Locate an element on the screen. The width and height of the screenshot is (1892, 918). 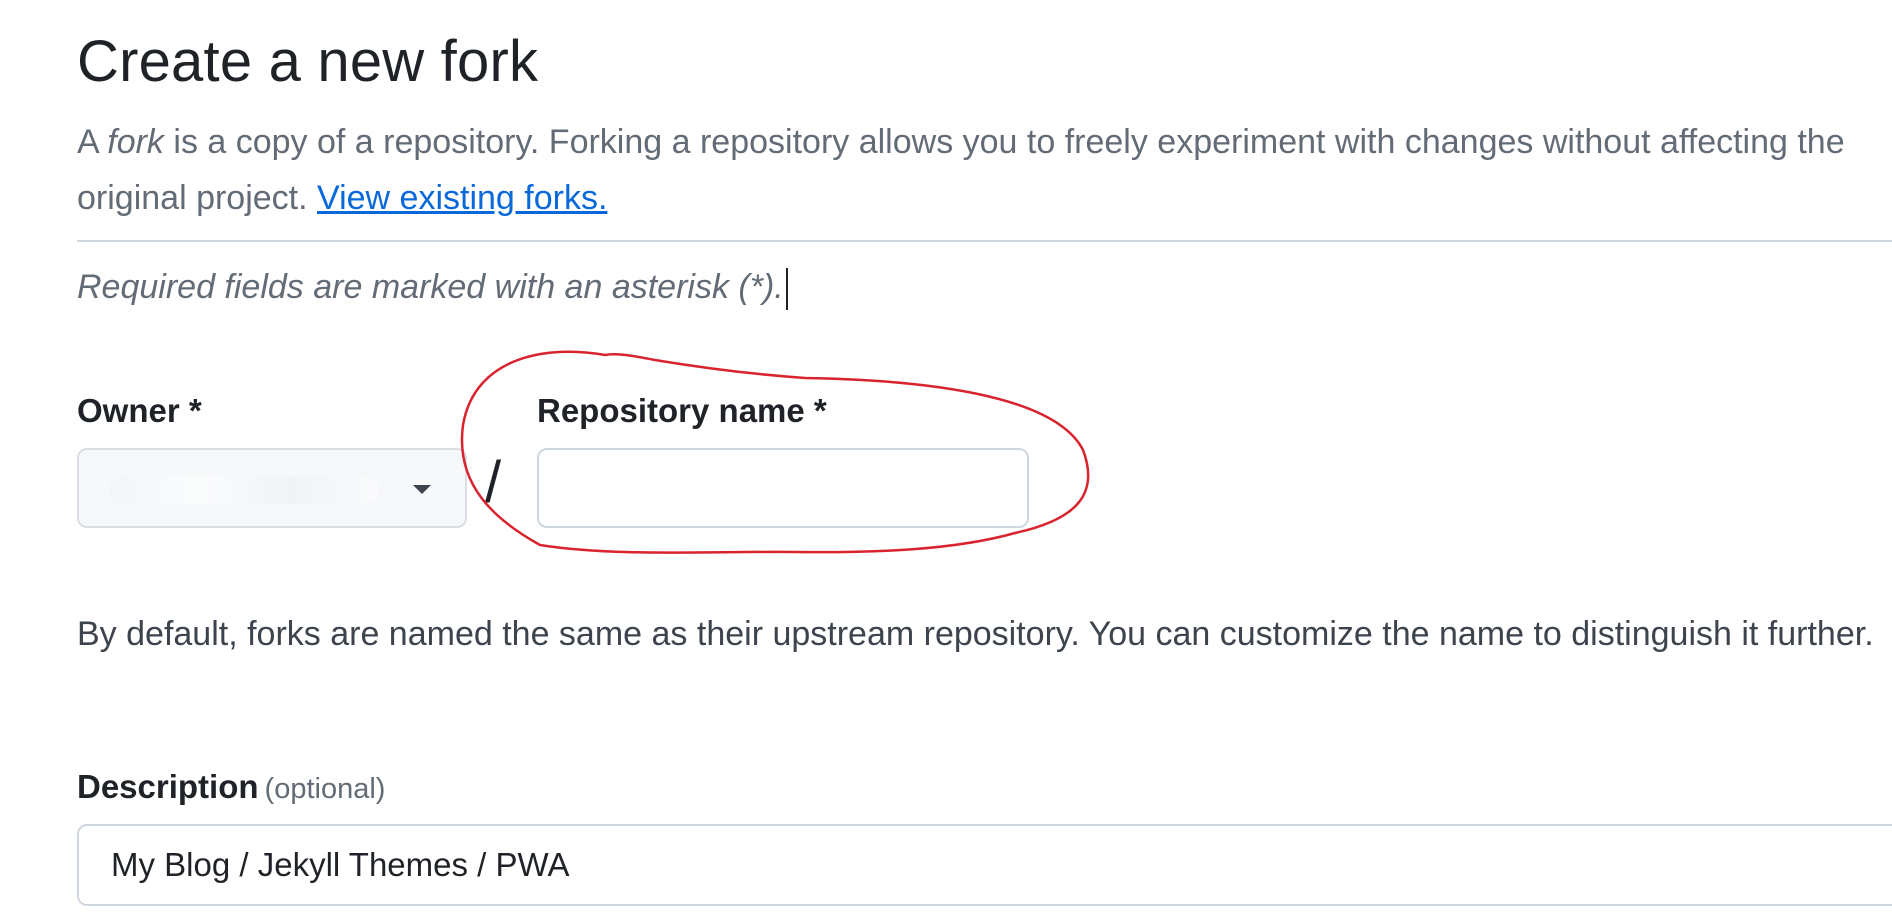
text-cursor is located at coordinates (786, 289).